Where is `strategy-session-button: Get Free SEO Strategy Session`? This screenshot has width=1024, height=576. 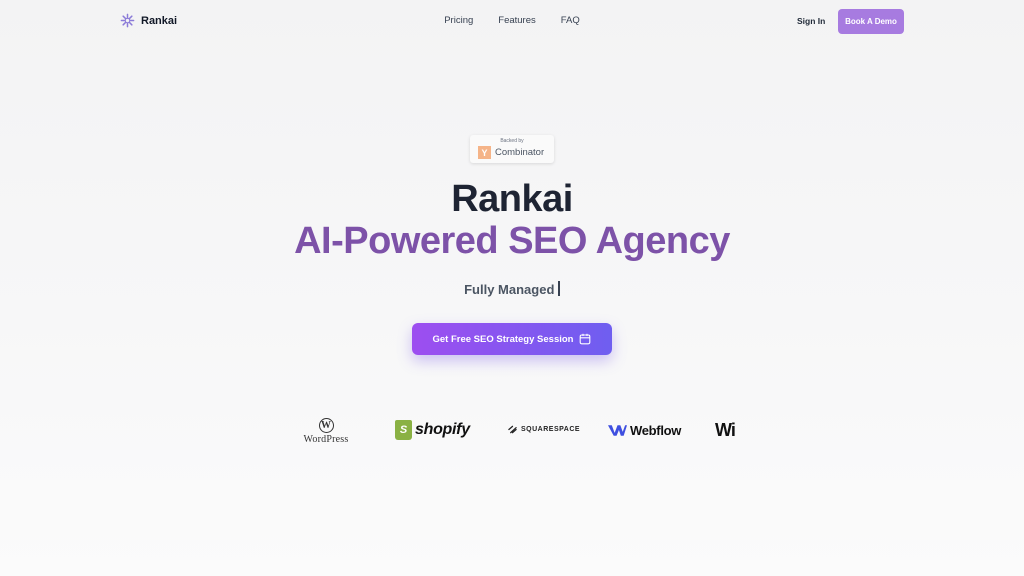 strategy-session-button: Get Free SEO Strategy Session is located at coordinates (512, 339).